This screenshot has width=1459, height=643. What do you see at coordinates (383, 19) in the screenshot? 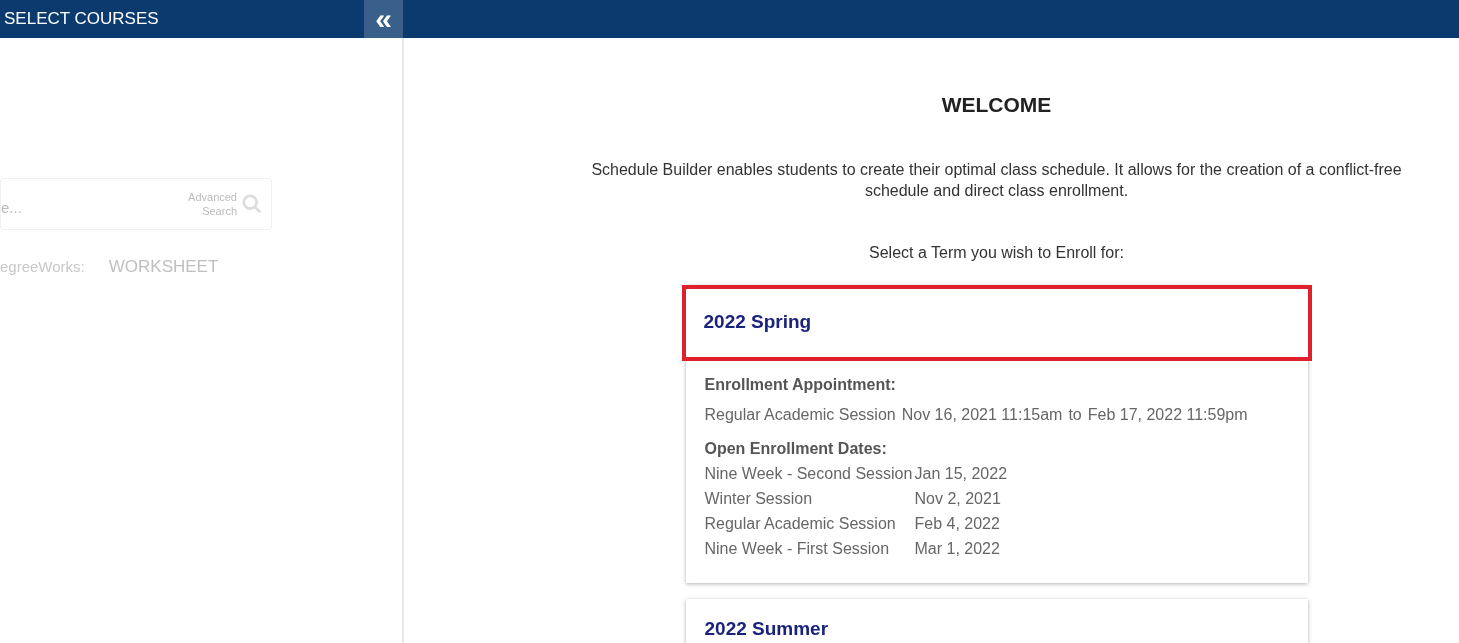
I see `collapse-button: «` at bounding box center [383, 19].